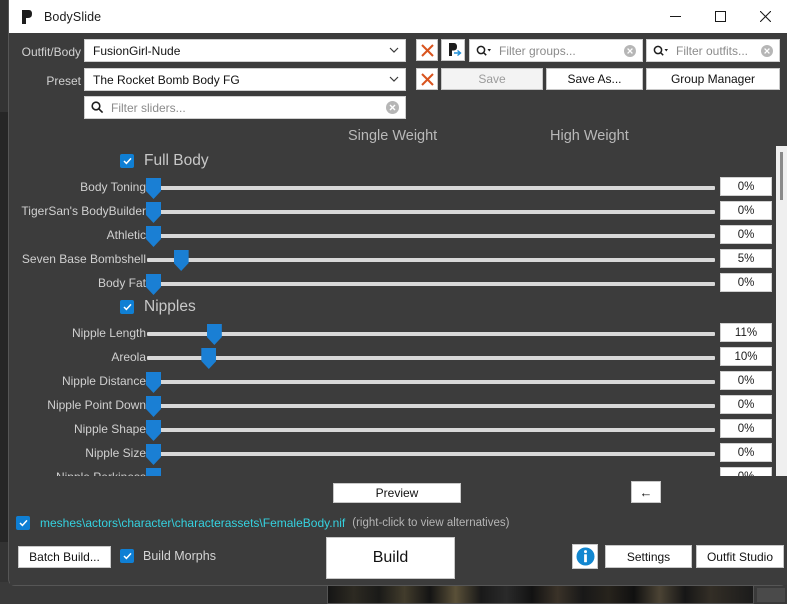 The height and width of the screenshot is (604, 787). I want to click on clear-filter-sliders-icon, so click(392, 107).